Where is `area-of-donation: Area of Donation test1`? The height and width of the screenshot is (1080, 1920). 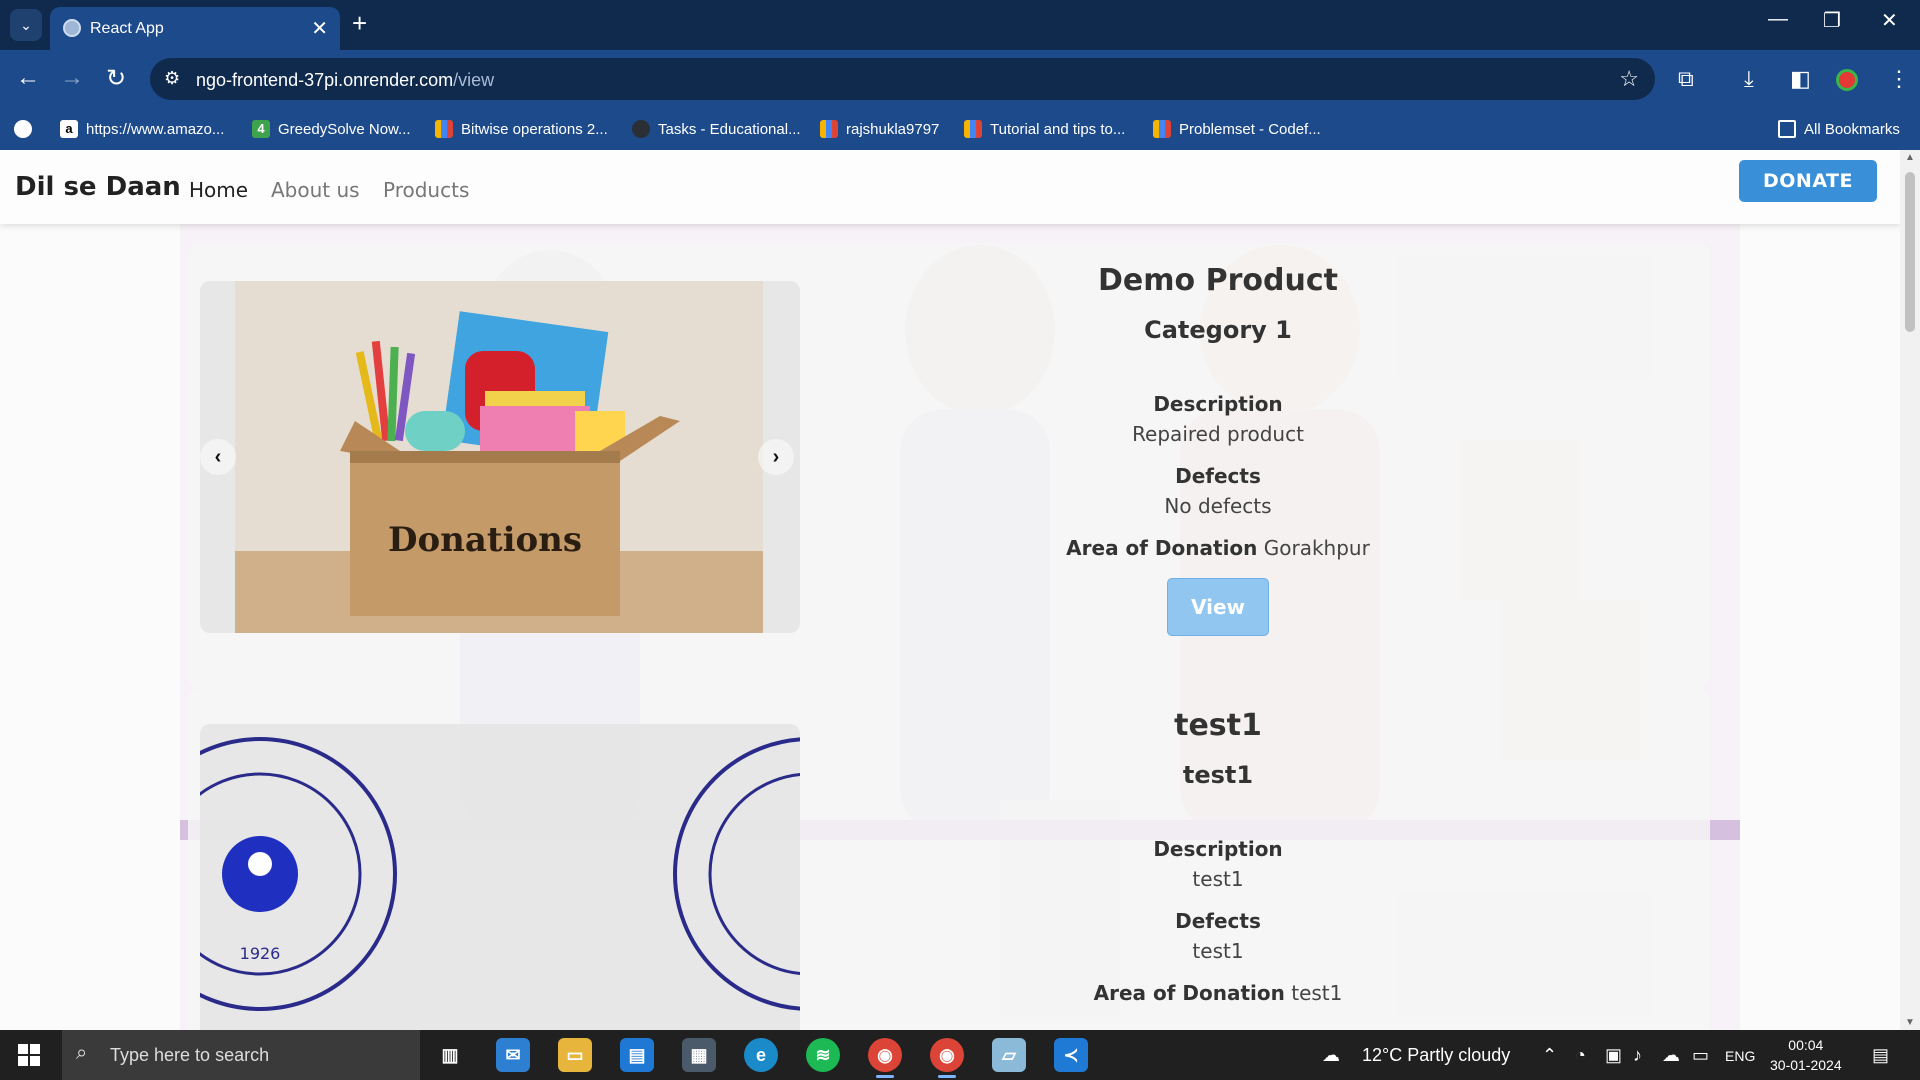
area-of-donation: Area of Donation test1 is located at coordinates (1218, 993).